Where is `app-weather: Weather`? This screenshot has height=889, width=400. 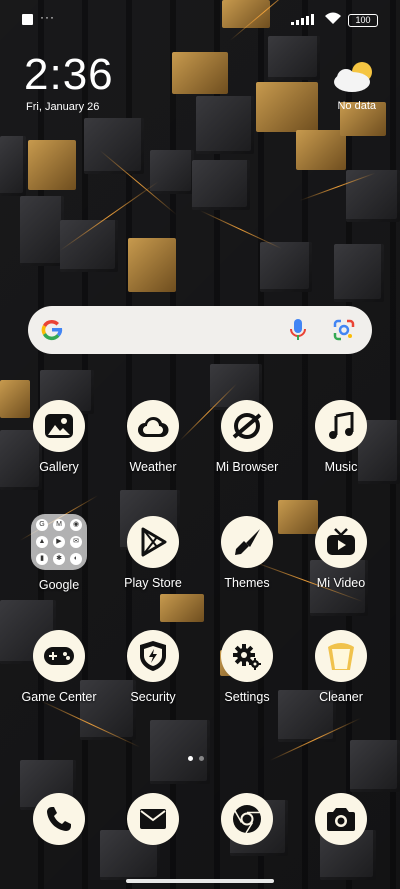
app-weather: Weather is located at coordinates (153, 437).